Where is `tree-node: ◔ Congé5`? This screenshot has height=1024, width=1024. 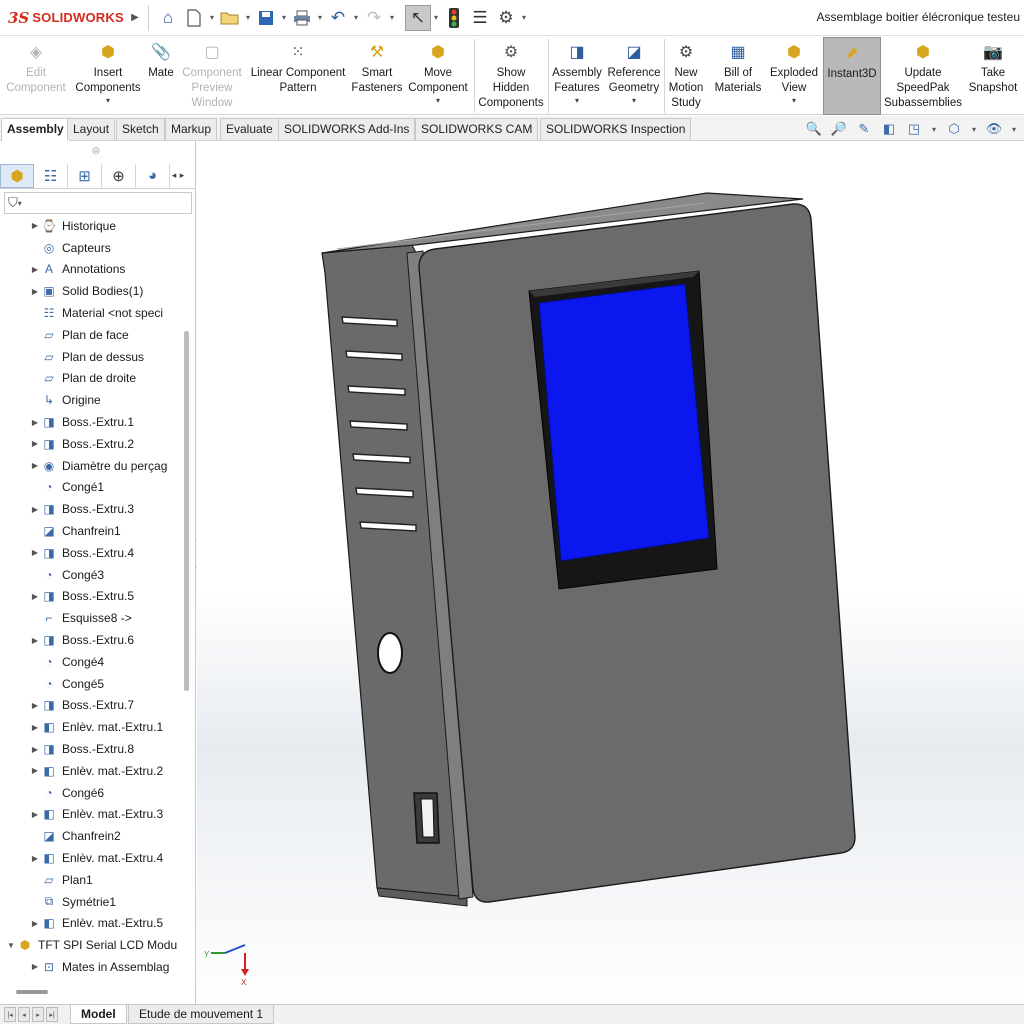 tree-node: ◔ Congé5 is located at coordinates (91, 684).